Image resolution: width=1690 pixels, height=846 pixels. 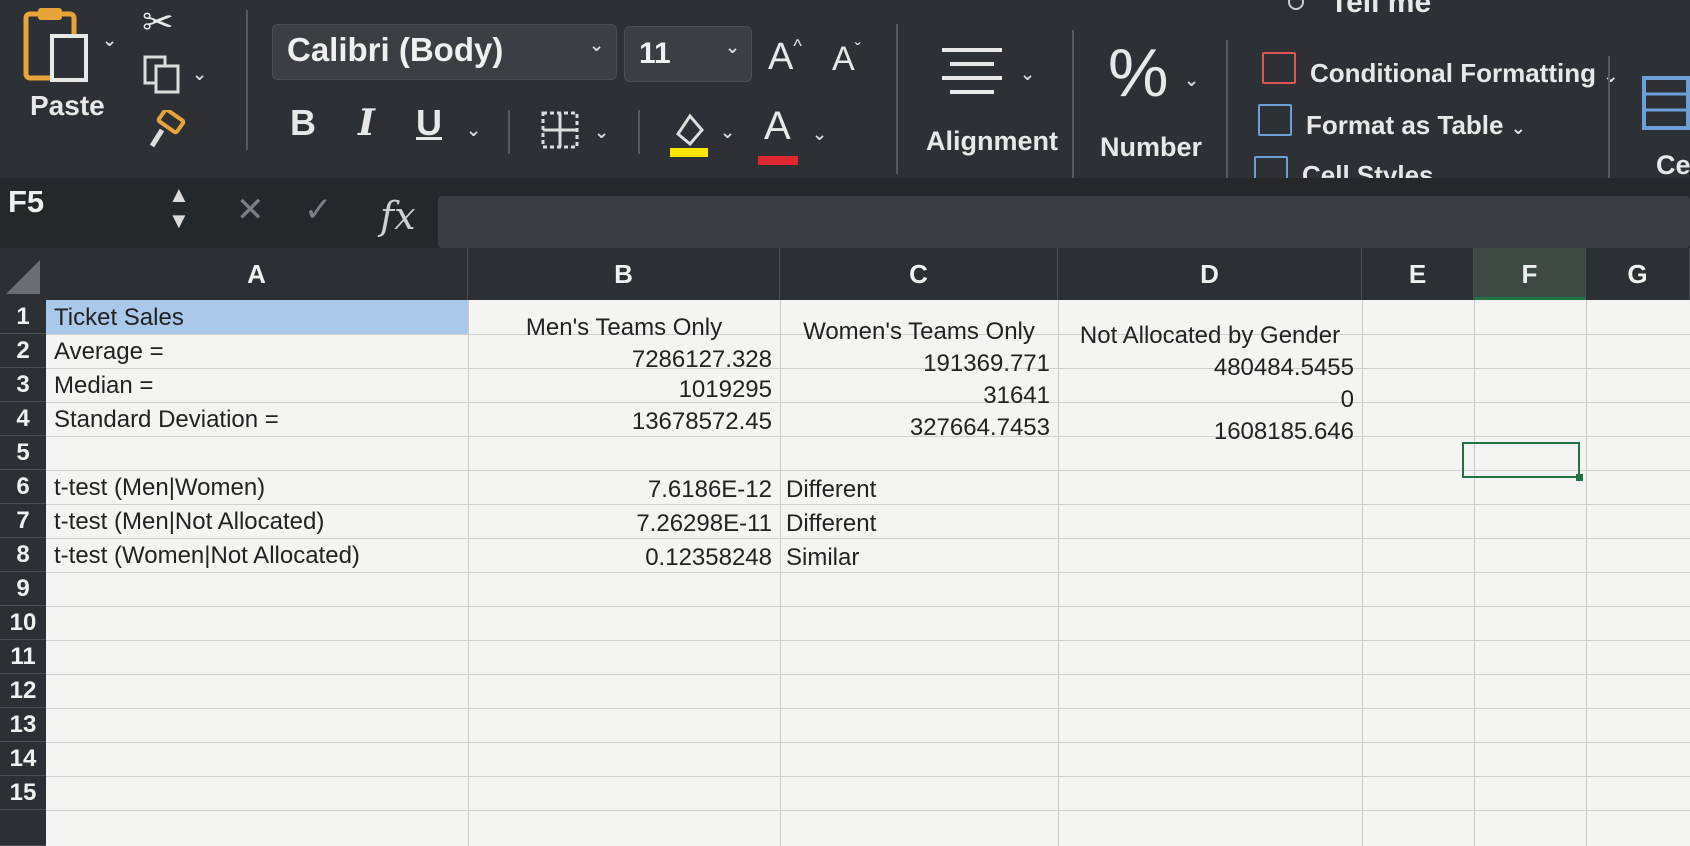 What do you see at coordinates (919, 396) in the screenshot?
I see `cell-c3: 31641` at bounding box center [919, 396].